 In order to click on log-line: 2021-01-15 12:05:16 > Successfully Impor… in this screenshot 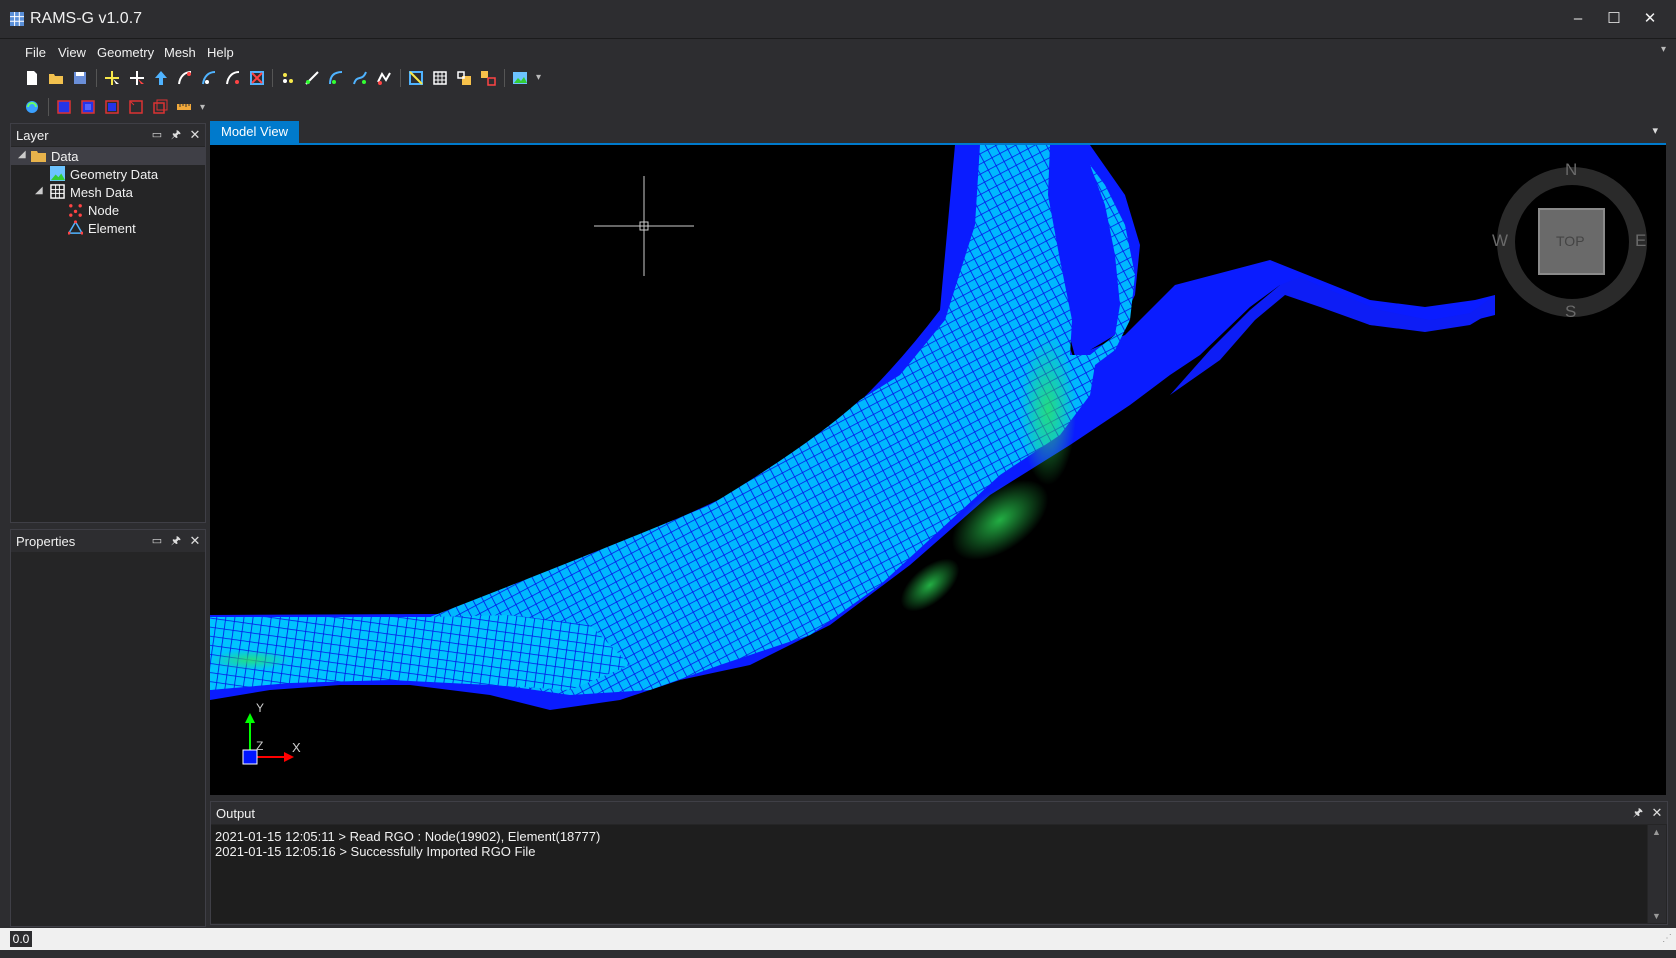, I will do `click(375, 851)`.